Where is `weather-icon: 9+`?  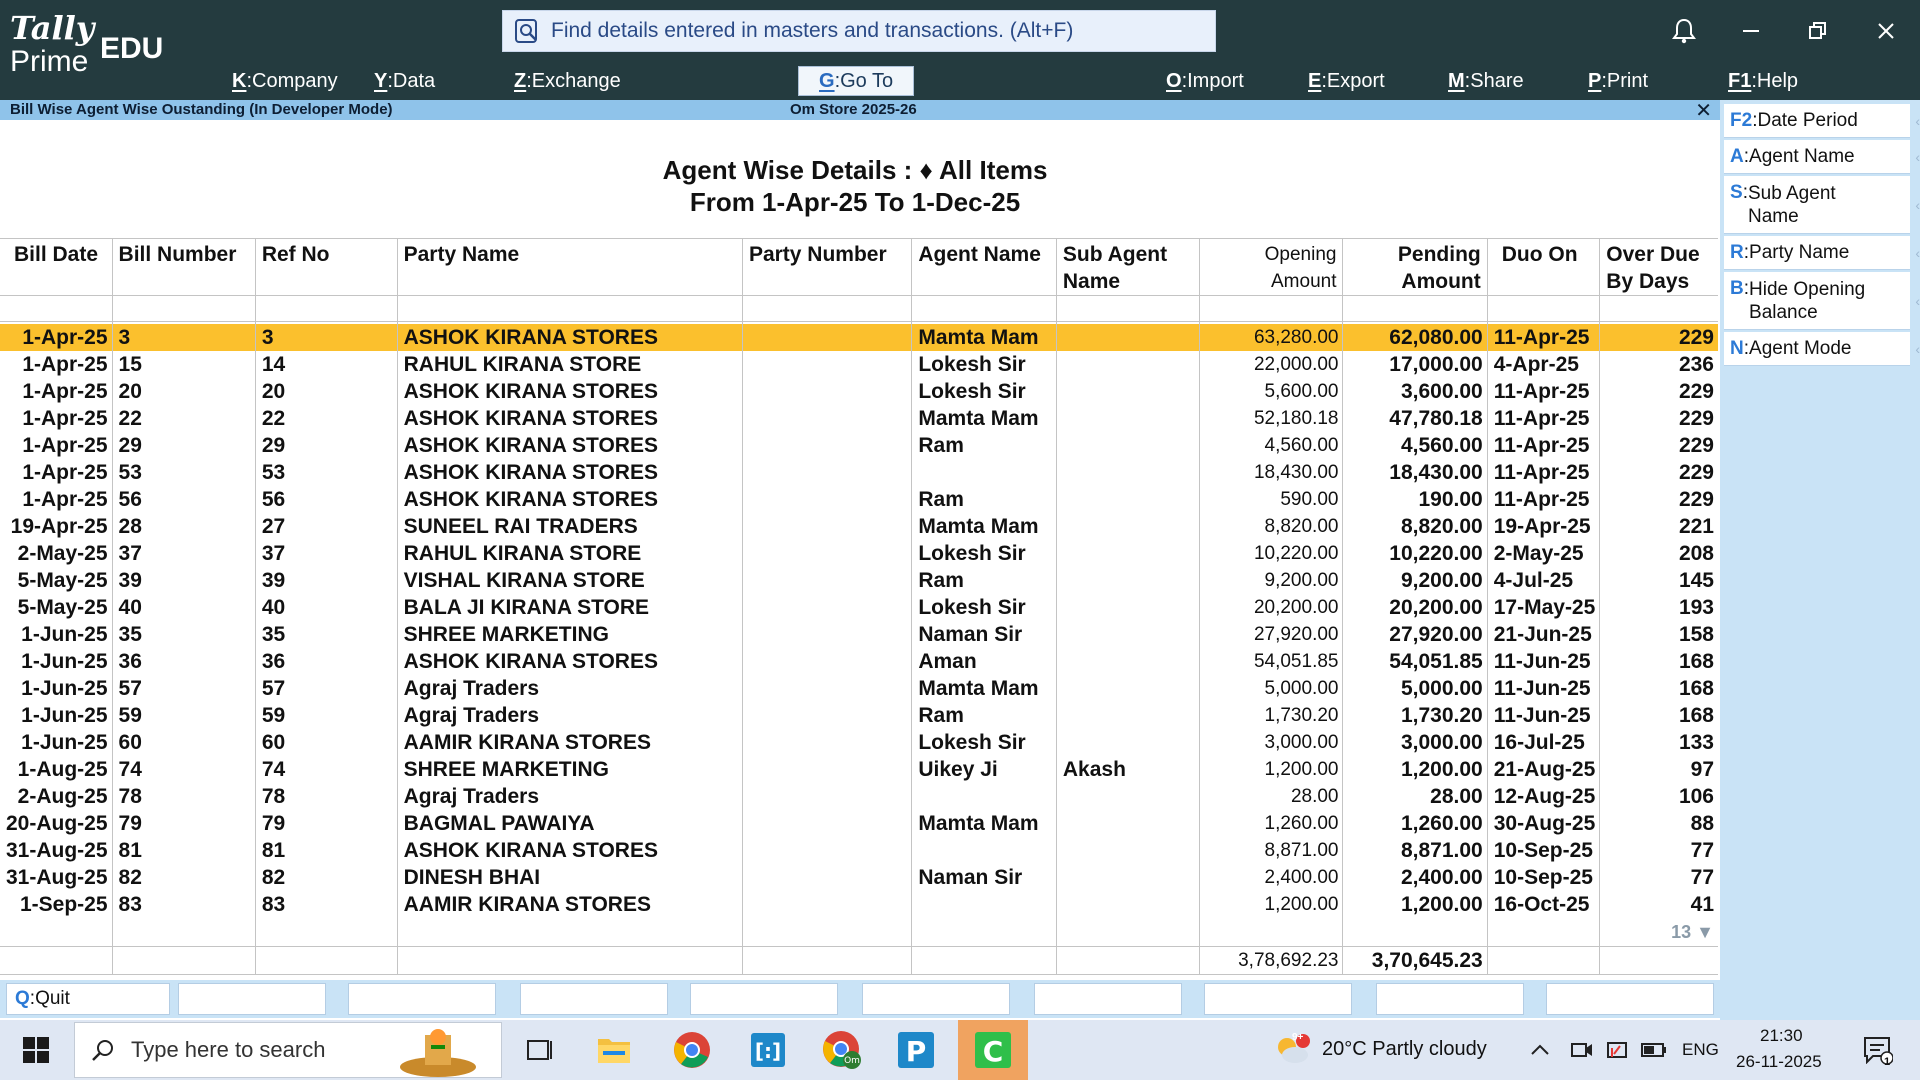
weather-icon: 9+ is located at coordinates (1292, 1050).